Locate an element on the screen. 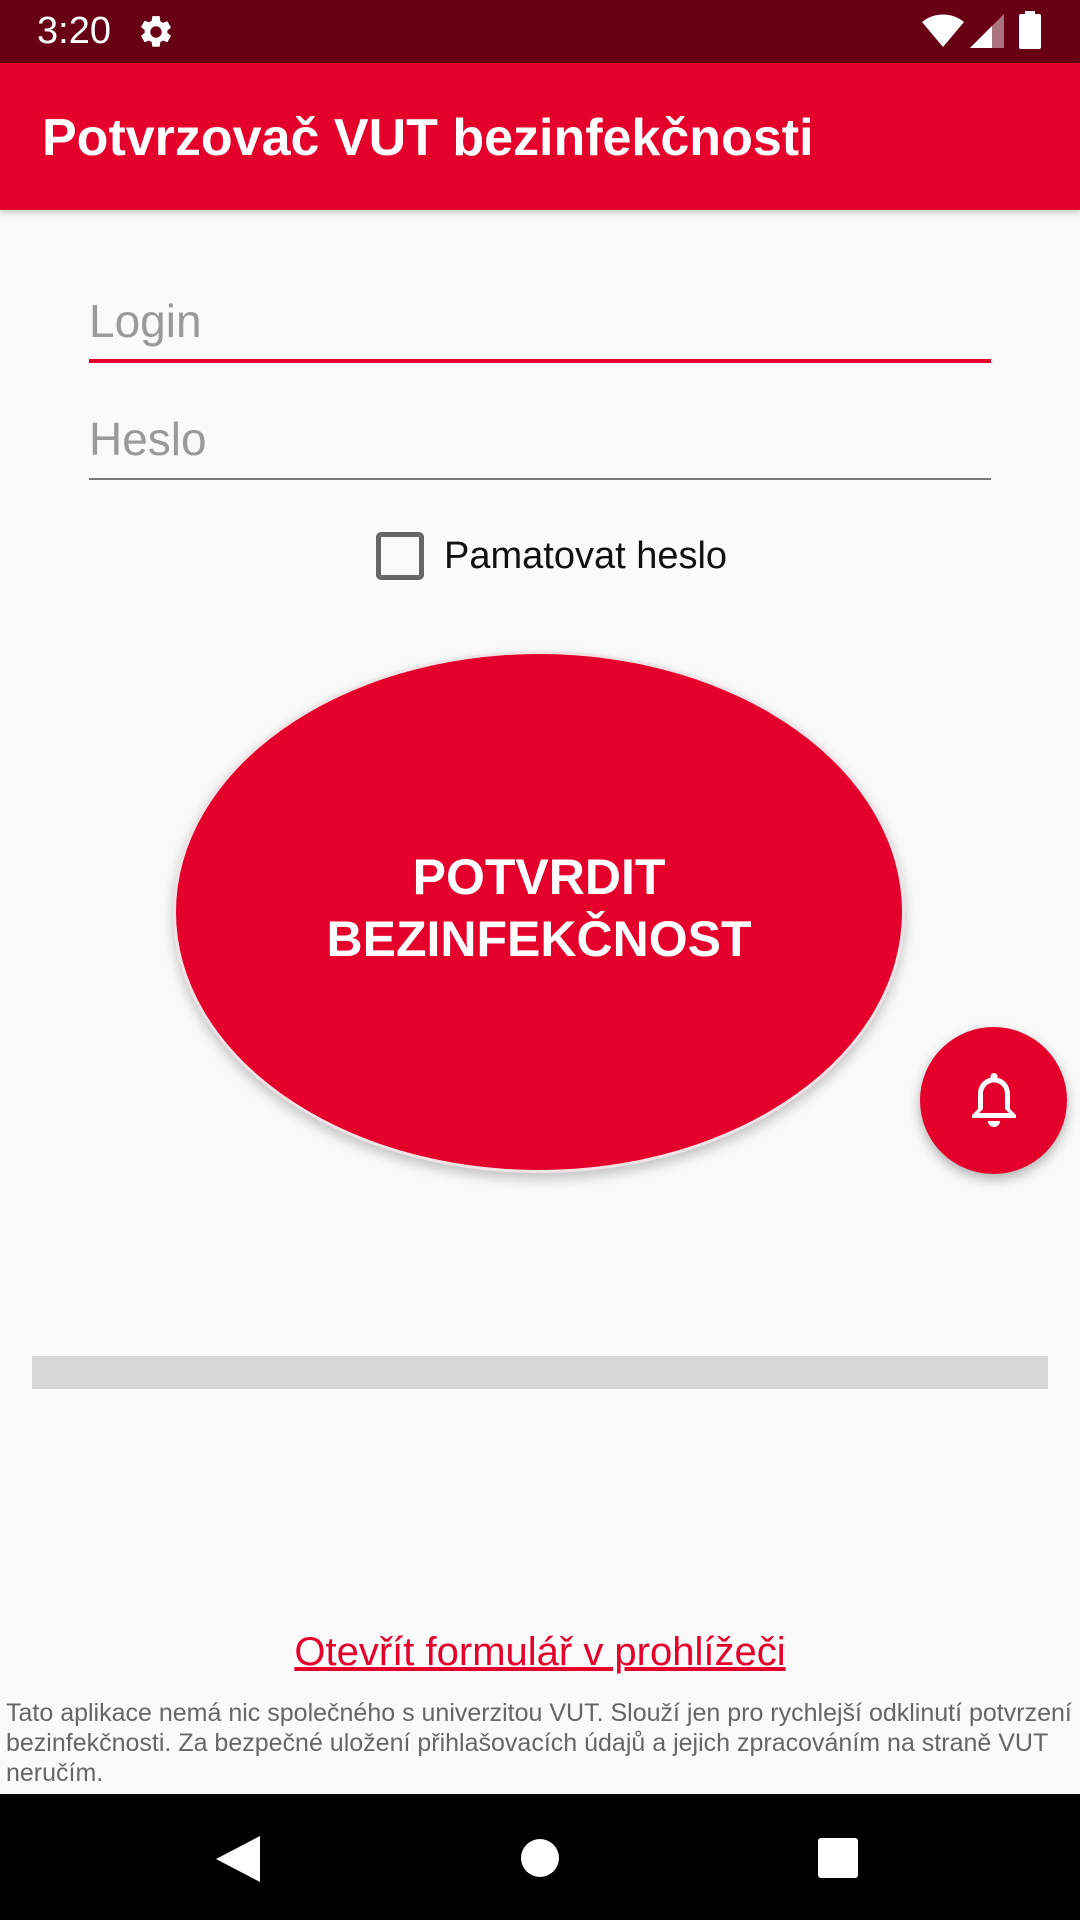 The height and width of the screenshot is (1920, 1080). password-input is located at coordinates (540, 440).